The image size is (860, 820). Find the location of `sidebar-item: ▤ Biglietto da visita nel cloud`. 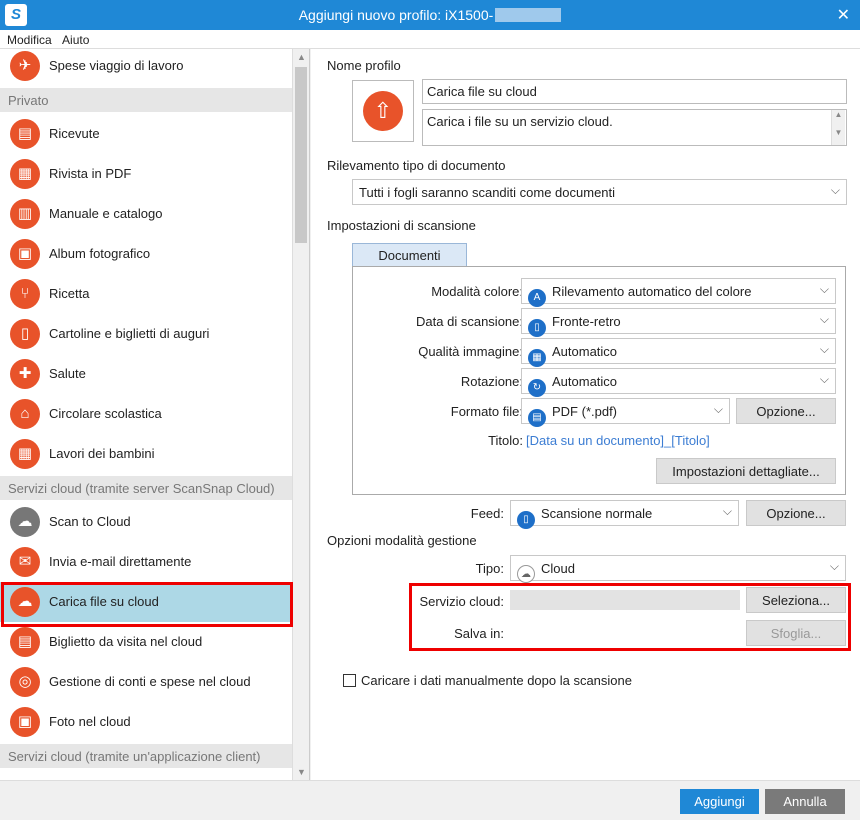

sidebar-item: ▤ Biglietto da visita nel cloud is located at coordinates (146, 642).